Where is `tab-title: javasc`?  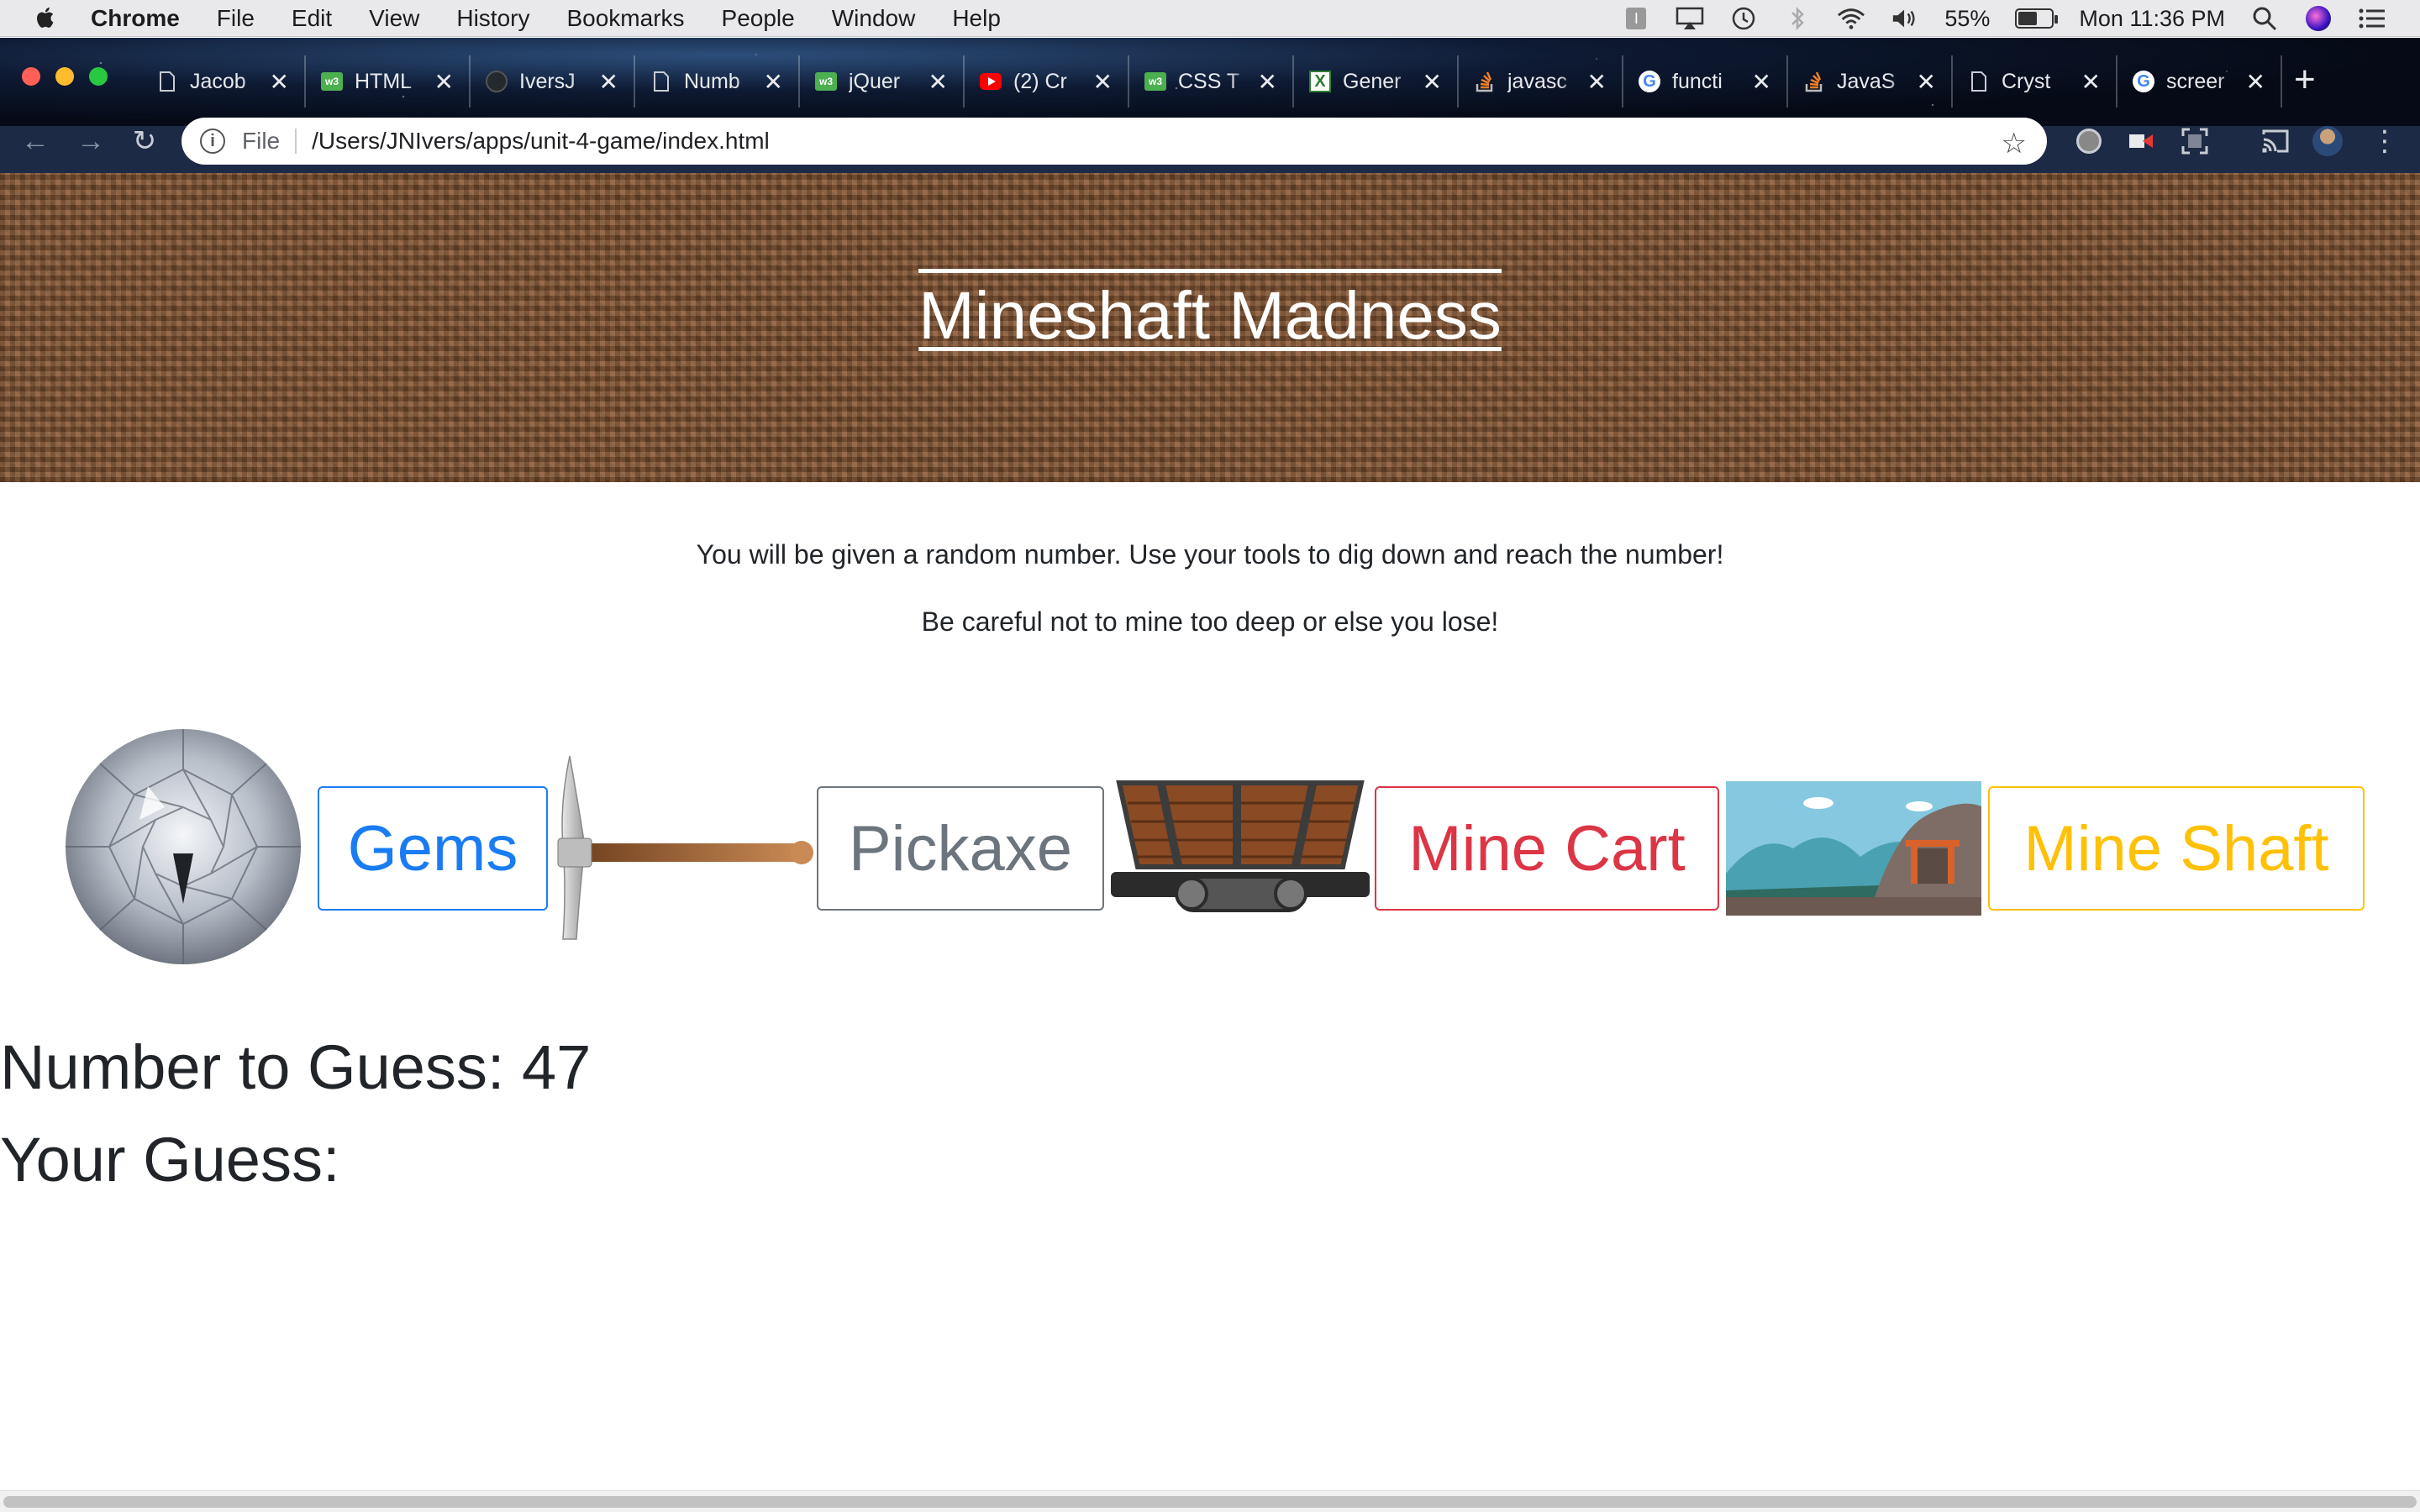
tab-title: javasc is located at coordinates (1537, 81).